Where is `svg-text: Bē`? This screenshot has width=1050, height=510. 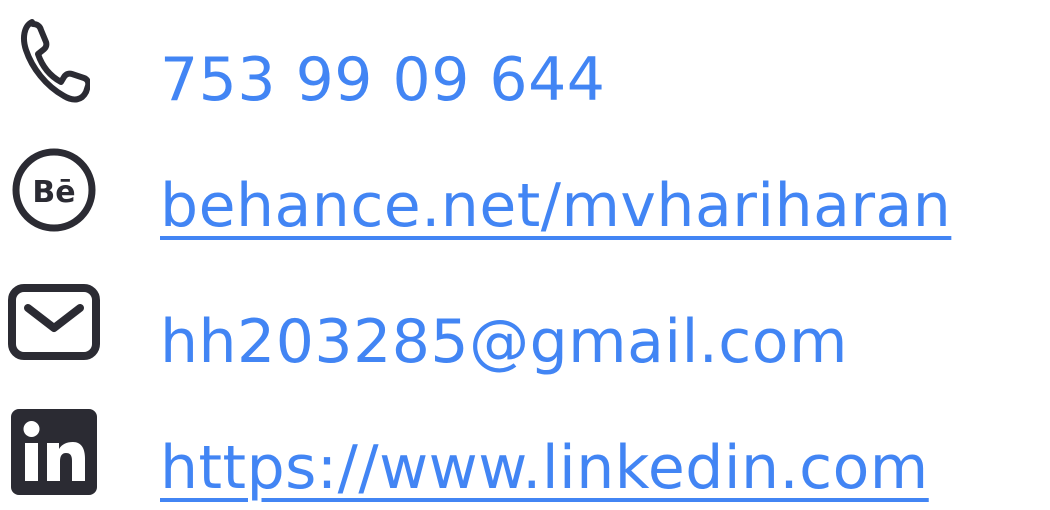 svg-text: Bē is located at coordinates (53, 192).